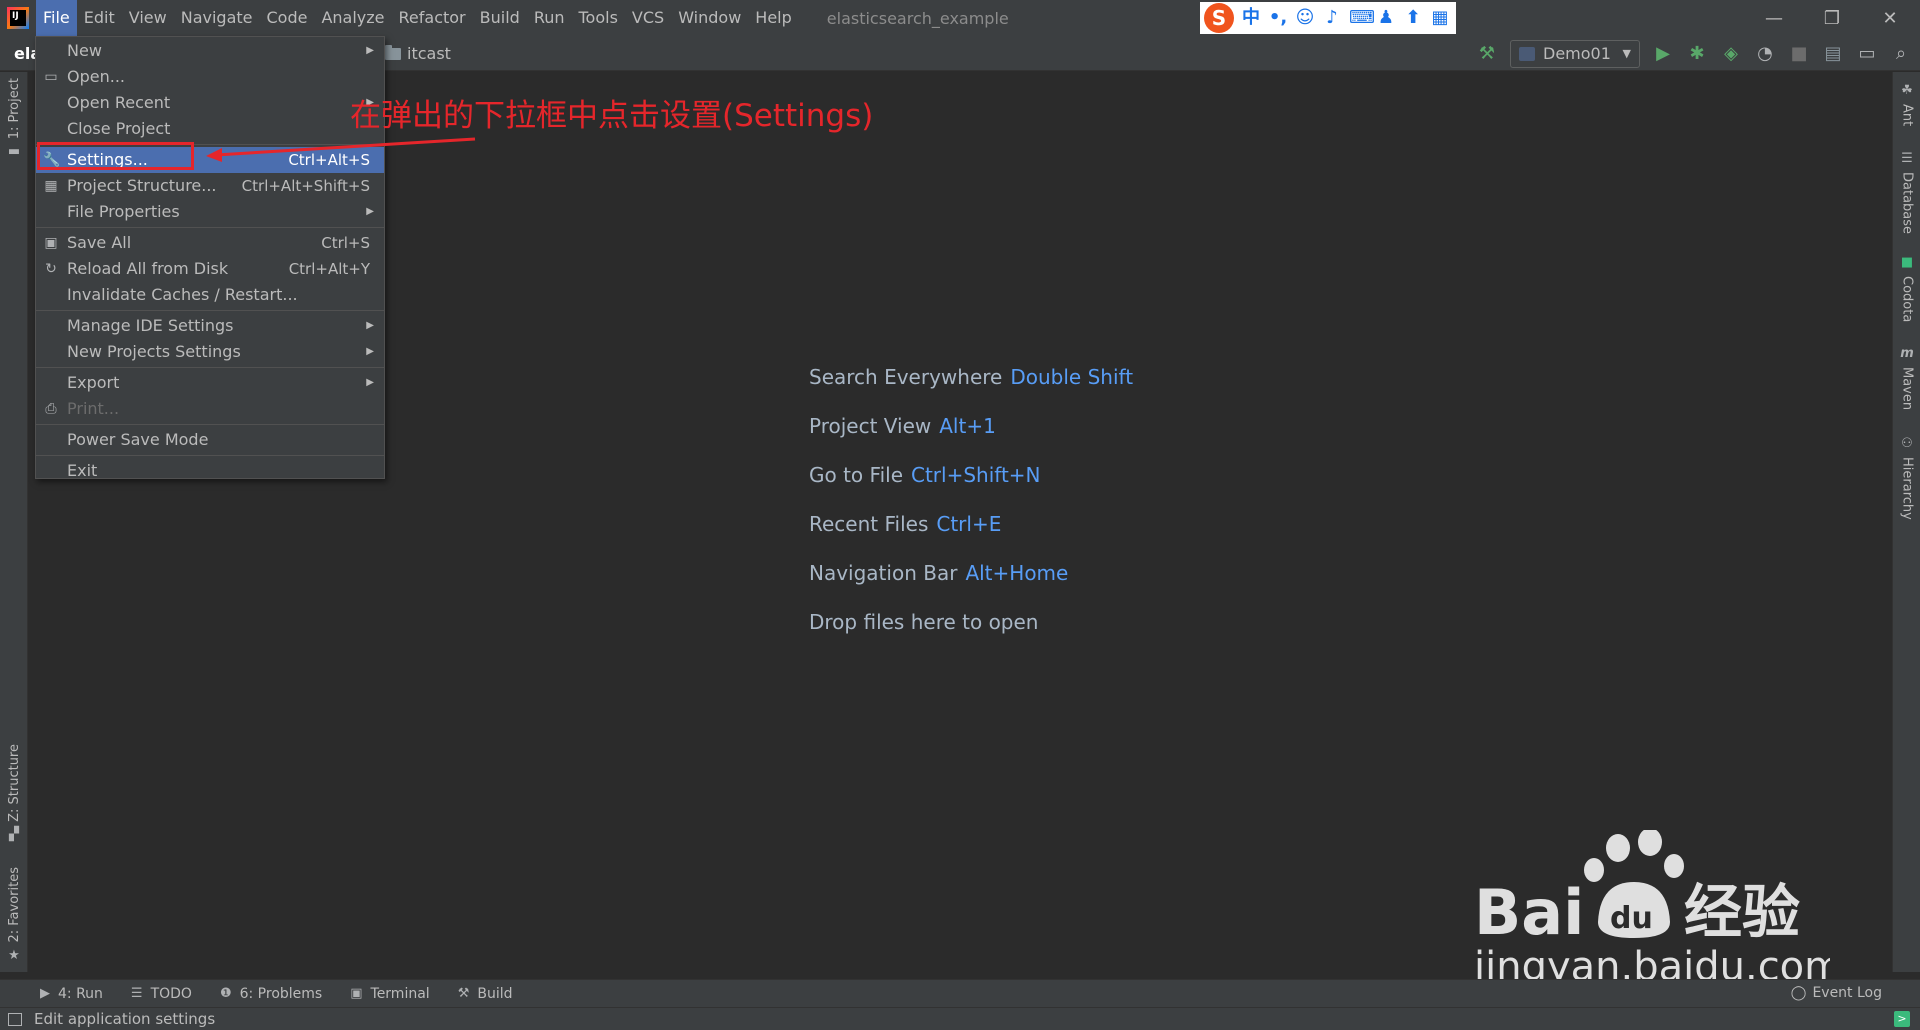 This screenshot has height=1030, width=1920. I want to click on event-log-button: ◯ Event Log, so click(1836, 993).